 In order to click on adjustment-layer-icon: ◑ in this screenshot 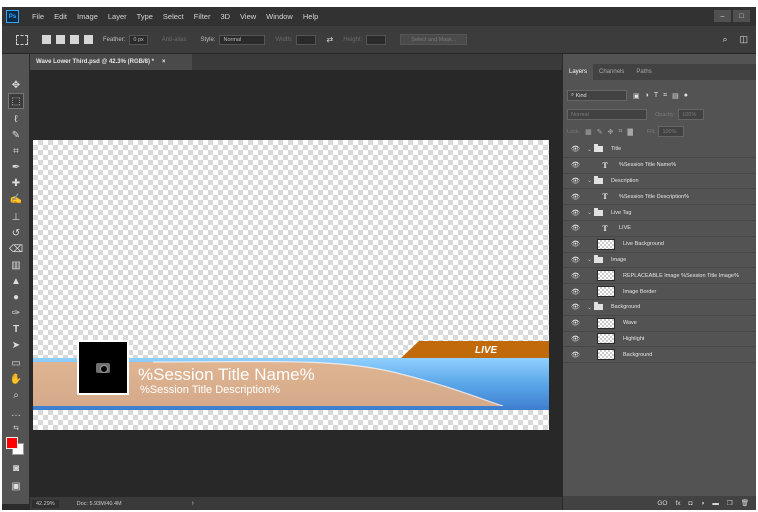, I will do `click(702, 503)`.